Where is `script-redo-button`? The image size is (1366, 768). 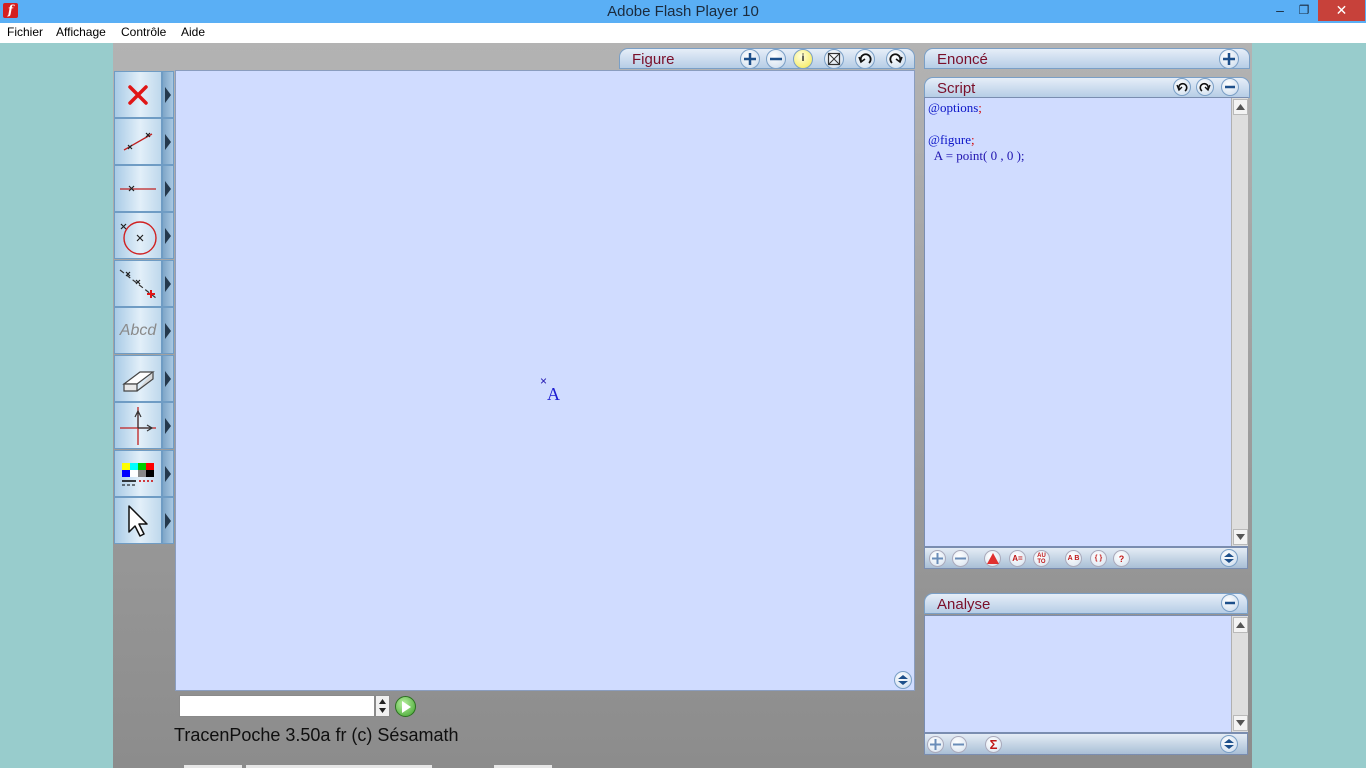 script-redo-button is located at coordinates (1205, 87).